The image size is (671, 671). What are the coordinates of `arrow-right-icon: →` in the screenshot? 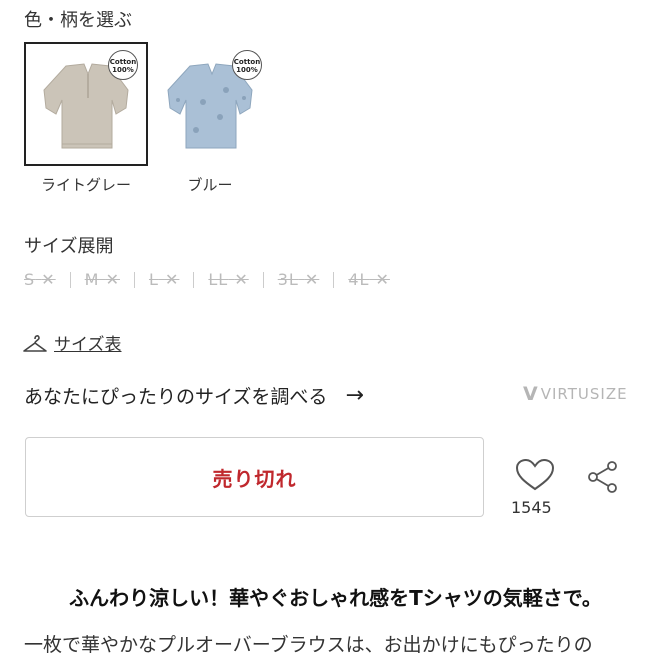 It's located at (354, 395).